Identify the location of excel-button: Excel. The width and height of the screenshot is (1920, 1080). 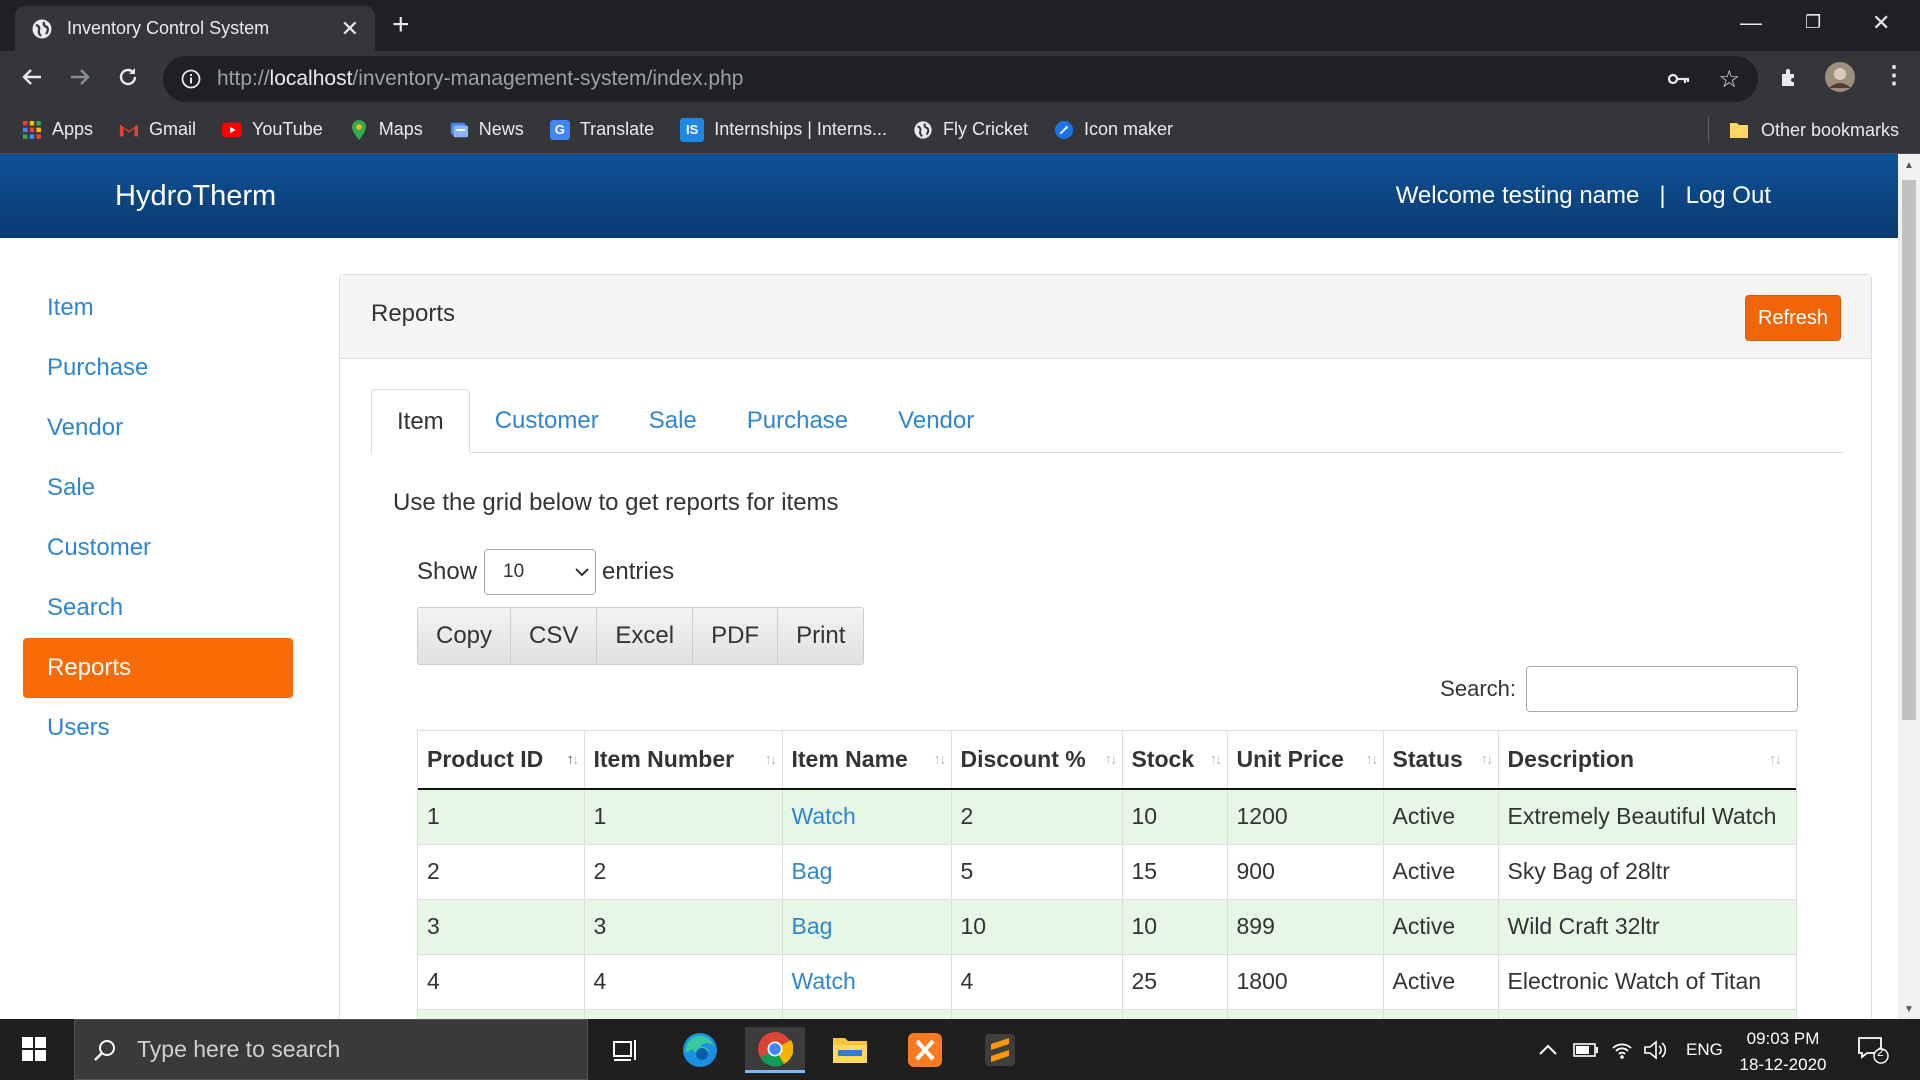
(645, 636).